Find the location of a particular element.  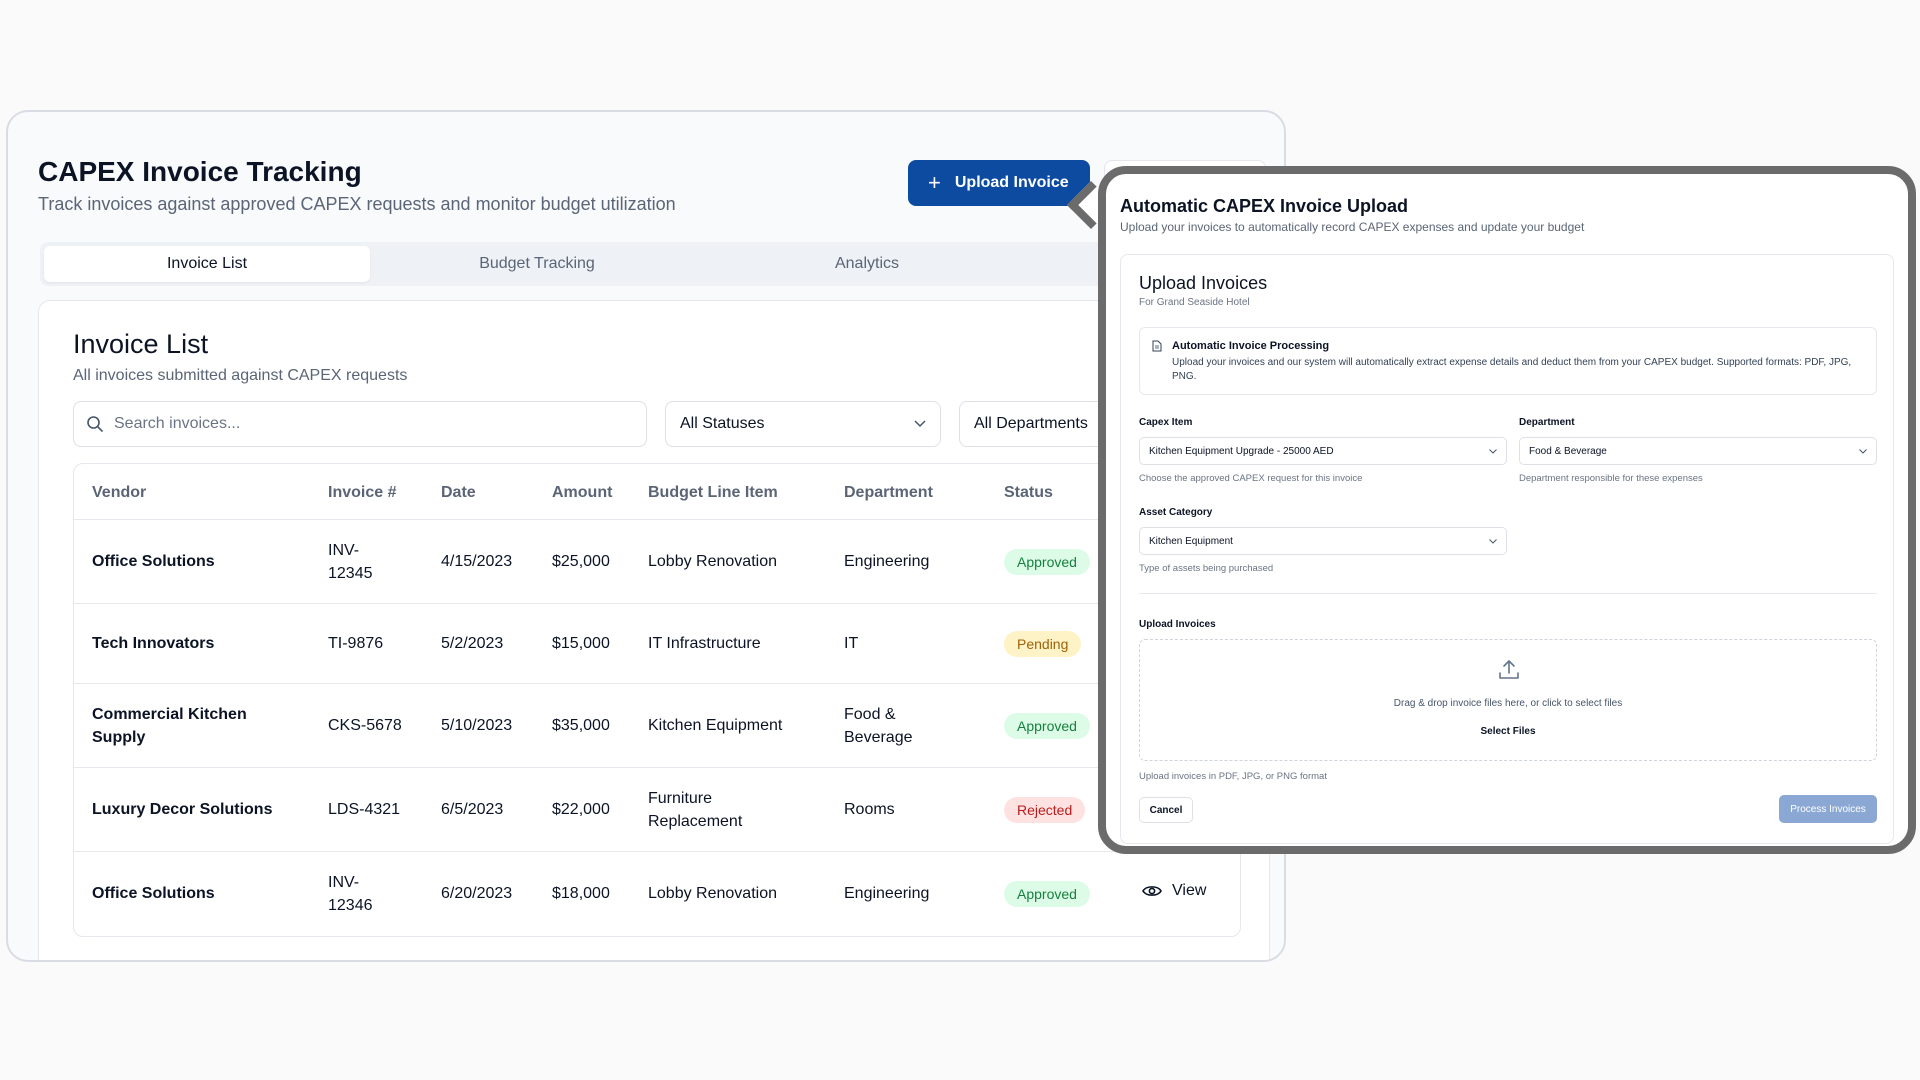

invoice-number-cell: INV-12345 is located at coordinates (350, 562).